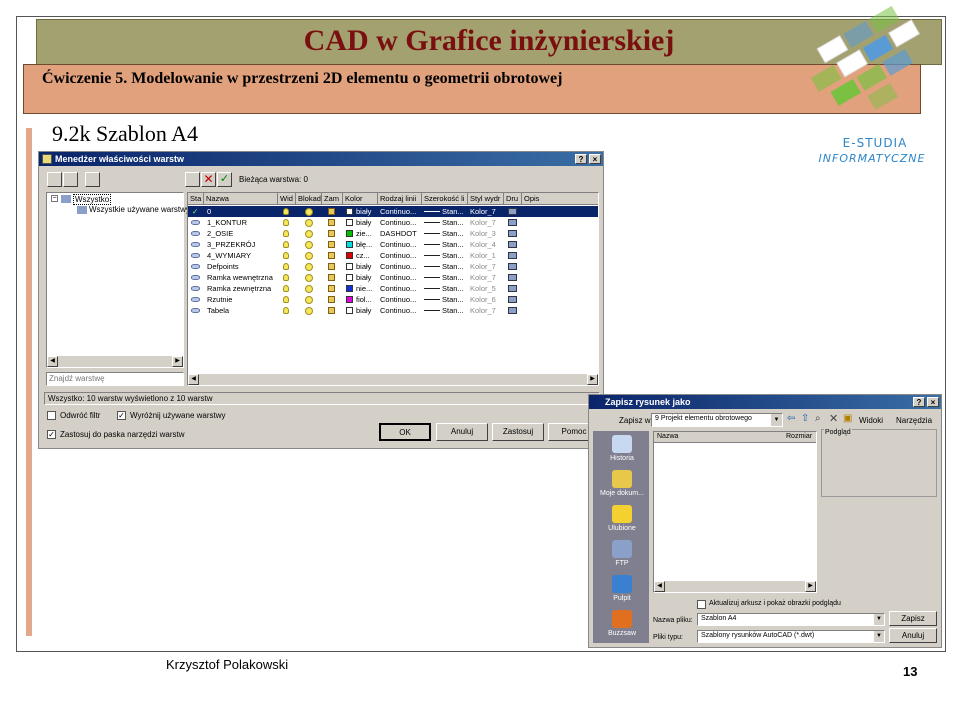  I want to click on apply-toolbar-checkbox: ✓, so click(51, 434).